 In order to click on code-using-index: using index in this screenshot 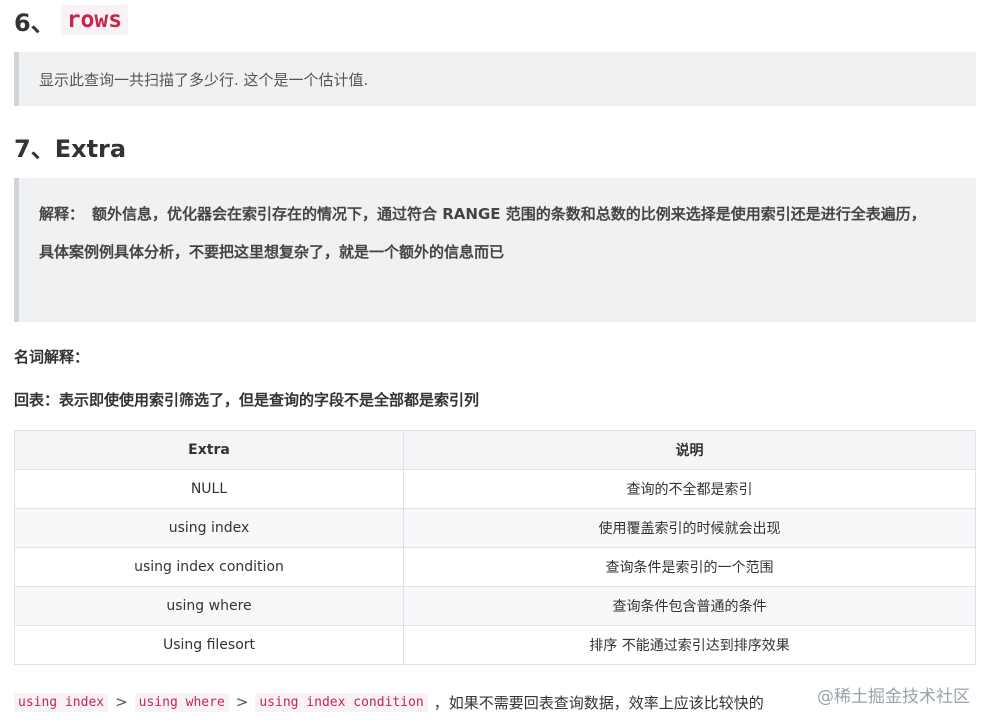, I will do `click(61, 702)`.